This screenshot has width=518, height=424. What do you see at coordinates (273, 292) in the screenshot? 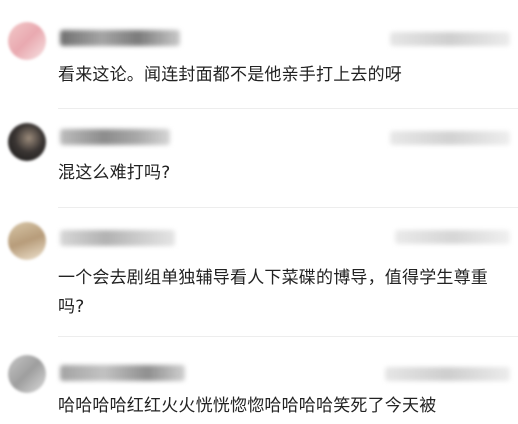
I see `comment-text: 一个会去剧组单独辅导看人下菜碟的博导，值得学生尊重吗?` at bounding box center [273, 292].